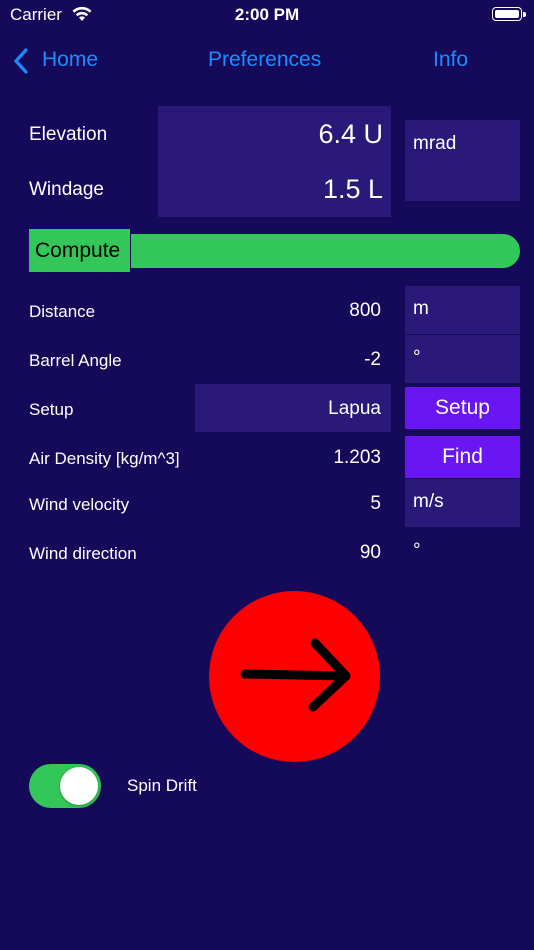  Describe the element at coordinates (104, 458) in the screenshot. I see `air-density-label: Air Density [kg/m^3]` at that location.